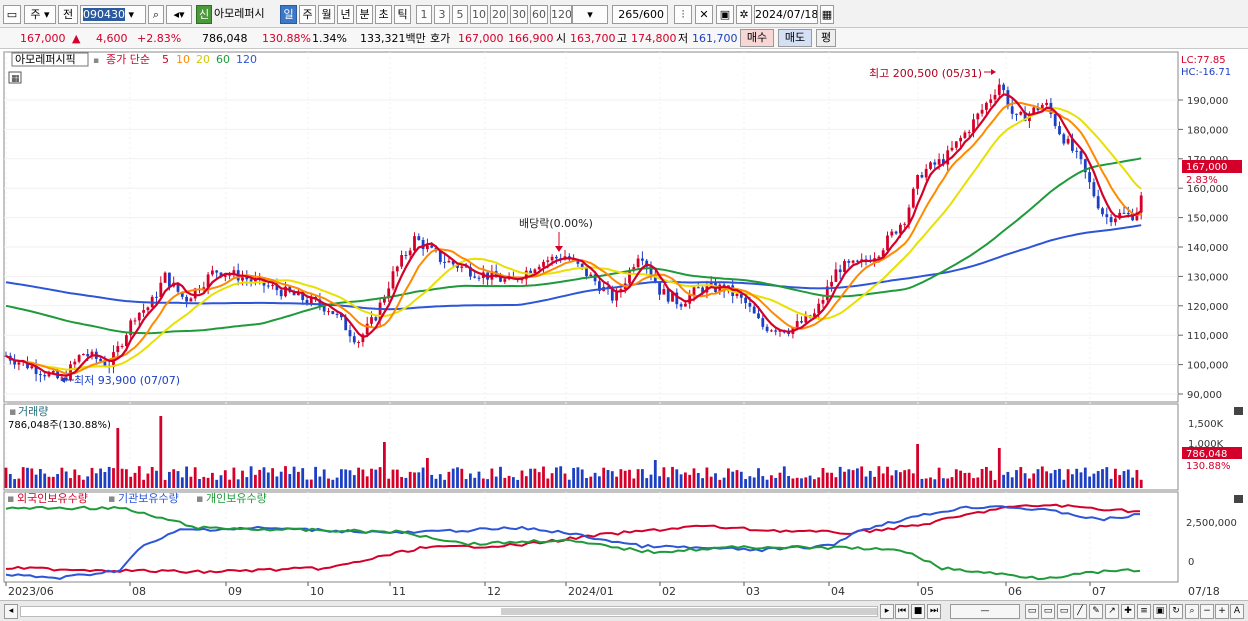 The height and width of the screenshot is (621, 1248). What do you see at coordinates (442, 14) in the screenshot?
I see `interval-tab-3: 3` at bounding box center [442, 14].